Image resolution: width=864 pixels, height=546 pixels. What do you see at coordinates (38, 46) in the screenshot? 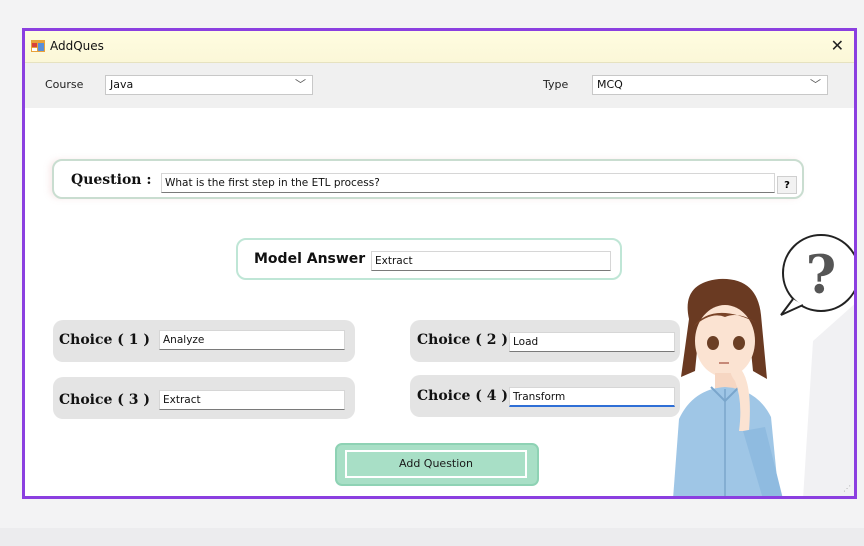
I see `app-form-icon` at bounding box center [38, 46].